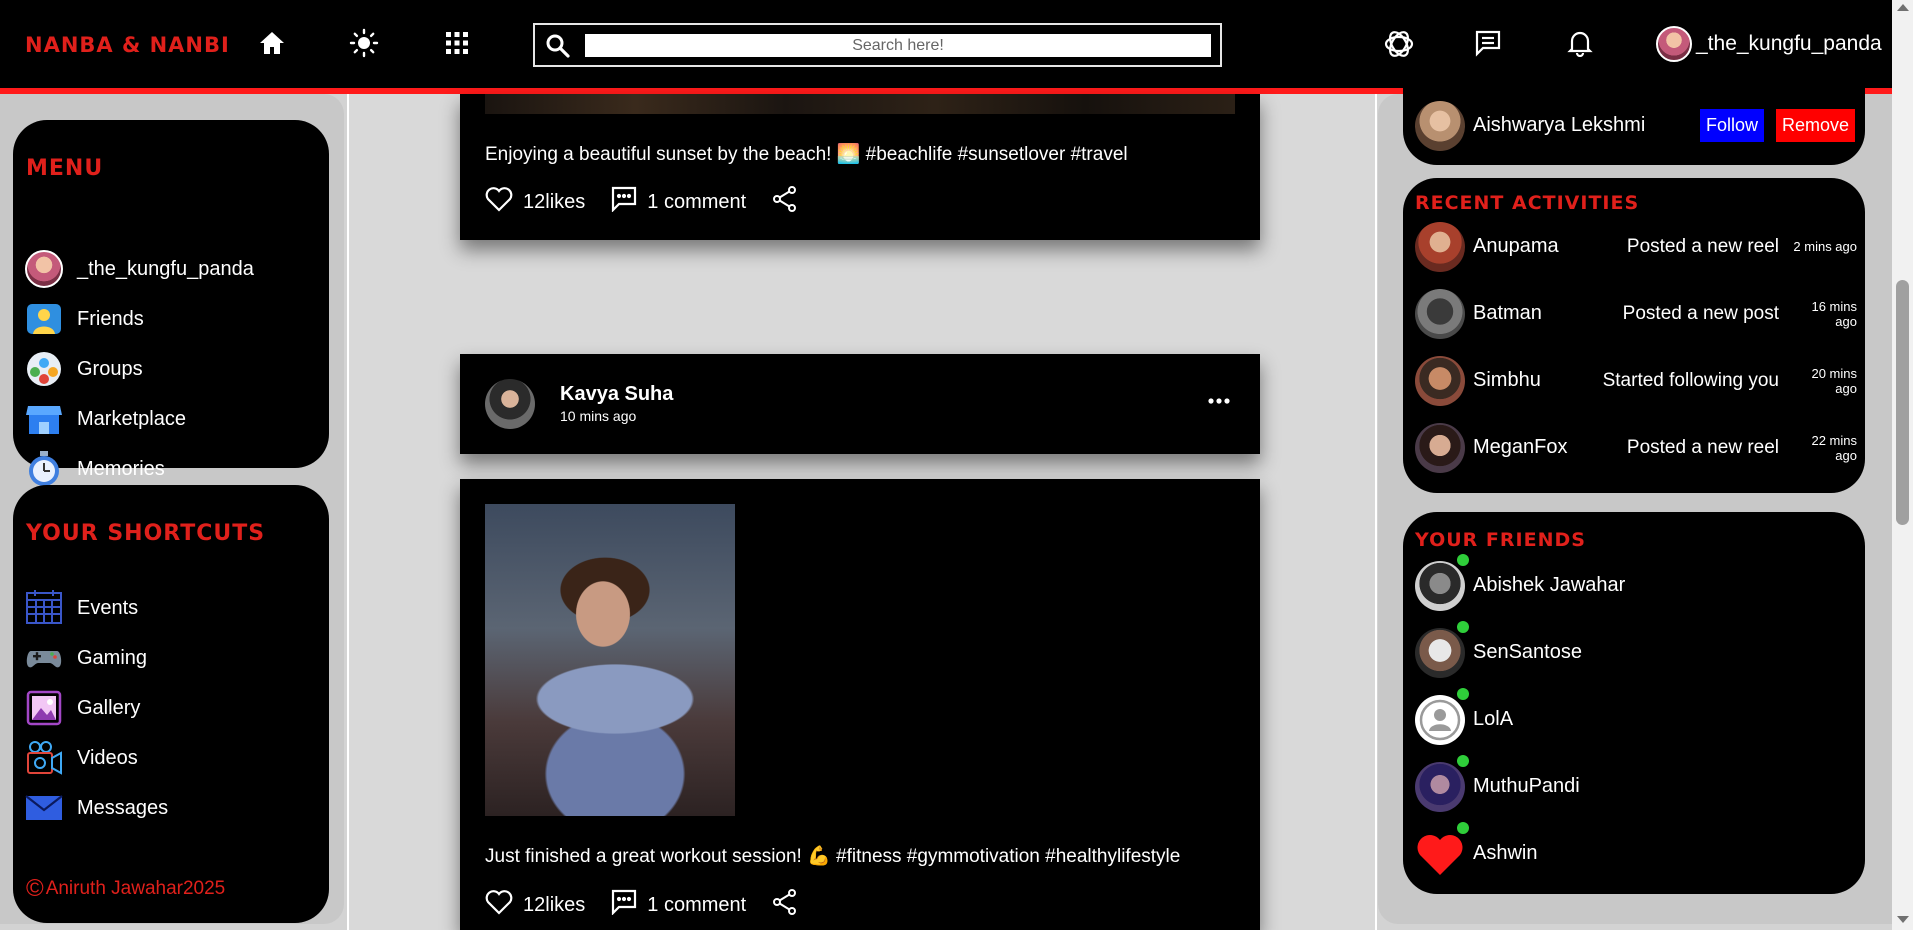  What do you see at coordinates (1527, 652) in the screenshot?
I see `friend-name: SenSantose` at bounding box center [1527, 652].